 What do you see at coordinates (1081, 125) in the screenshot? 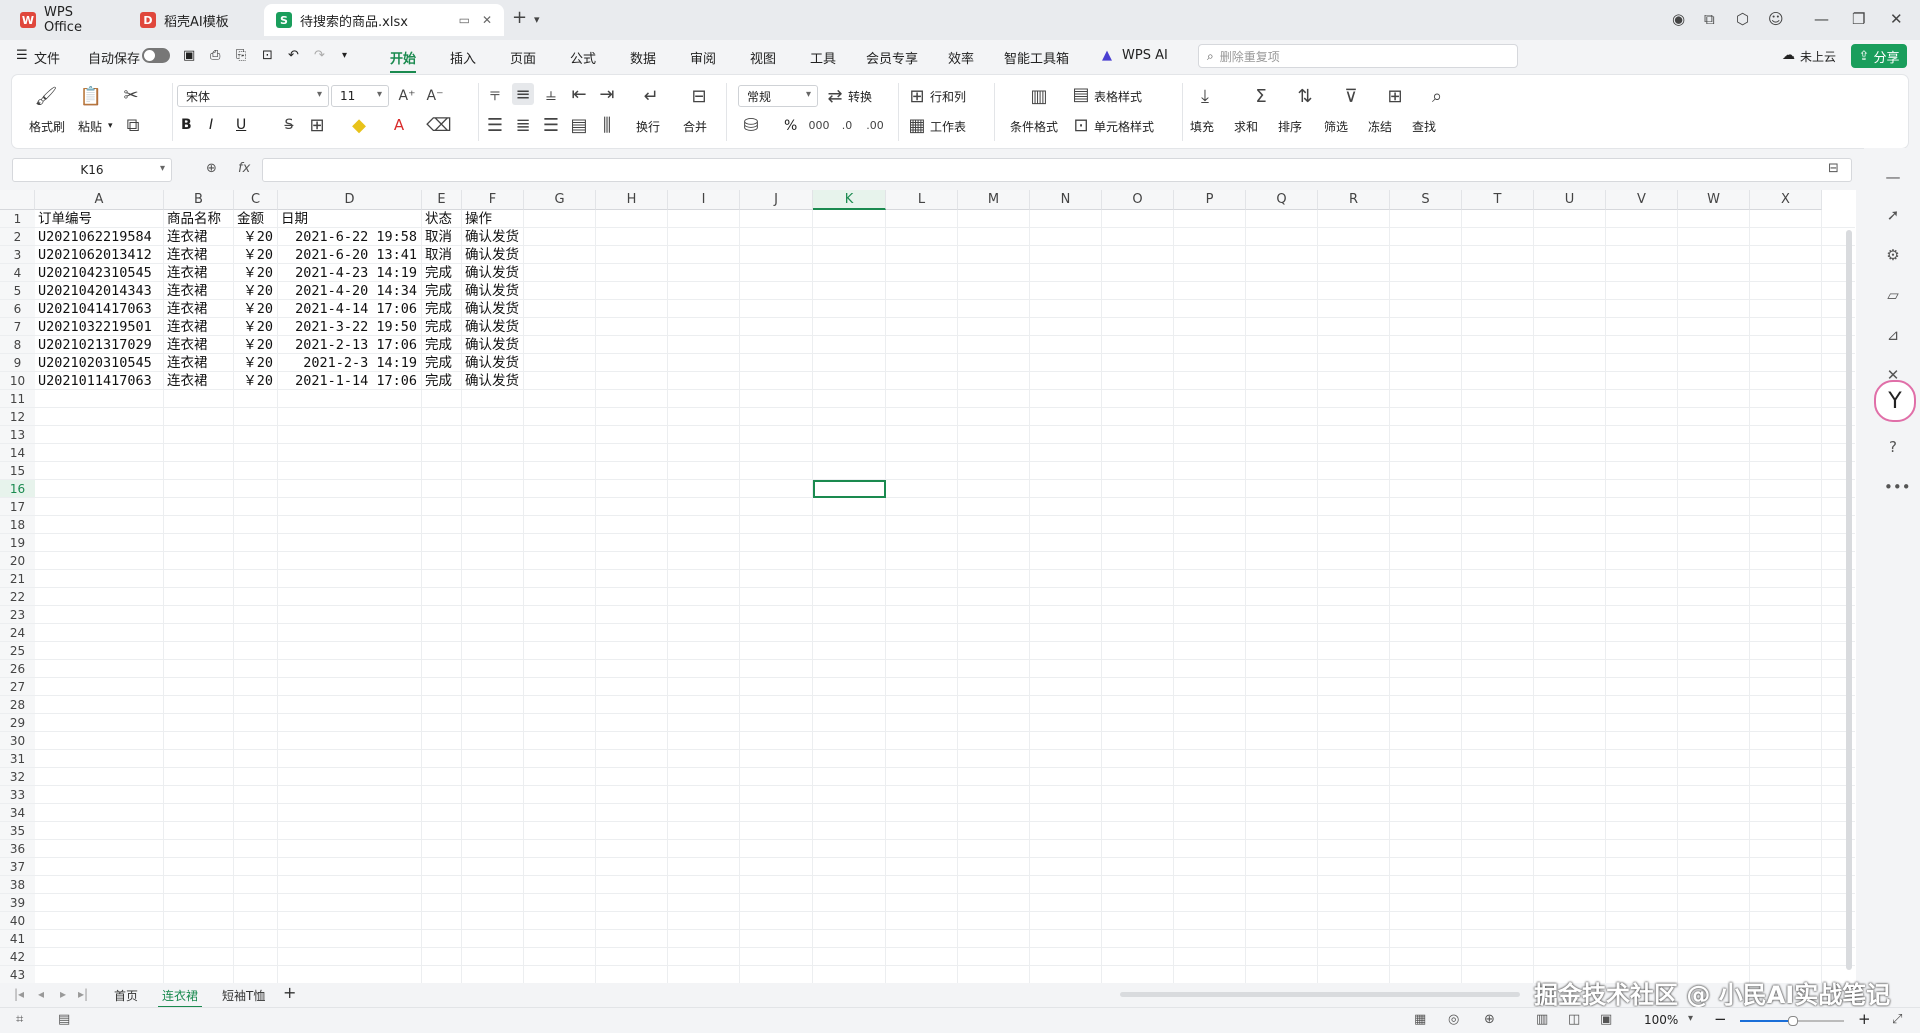
I see `cell-style-icon: ⊡` at bounding box center [1081, 125].